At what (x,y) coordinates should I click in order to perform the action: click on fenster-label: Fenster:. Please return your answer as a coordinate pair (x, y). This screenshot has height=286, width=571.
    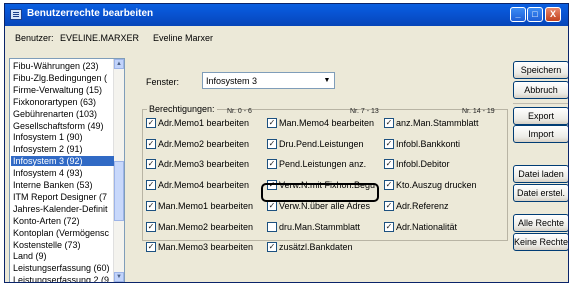
    Looking at the image, I should click on (163, 82).